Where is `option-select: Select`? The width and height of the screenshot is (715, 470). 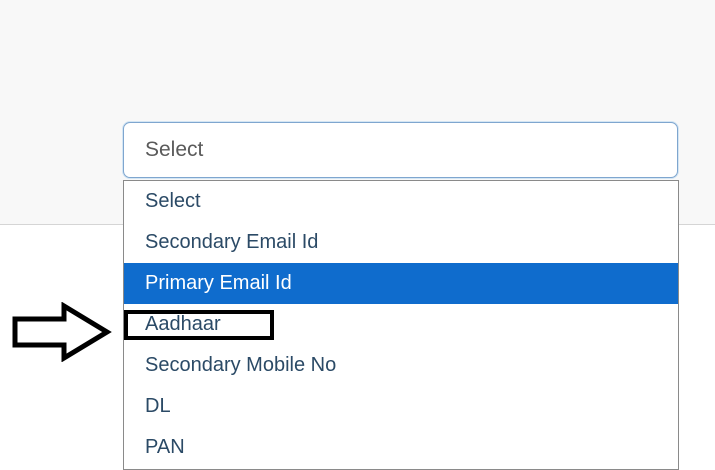 option-select: Select is located at coordinates (401, 201).